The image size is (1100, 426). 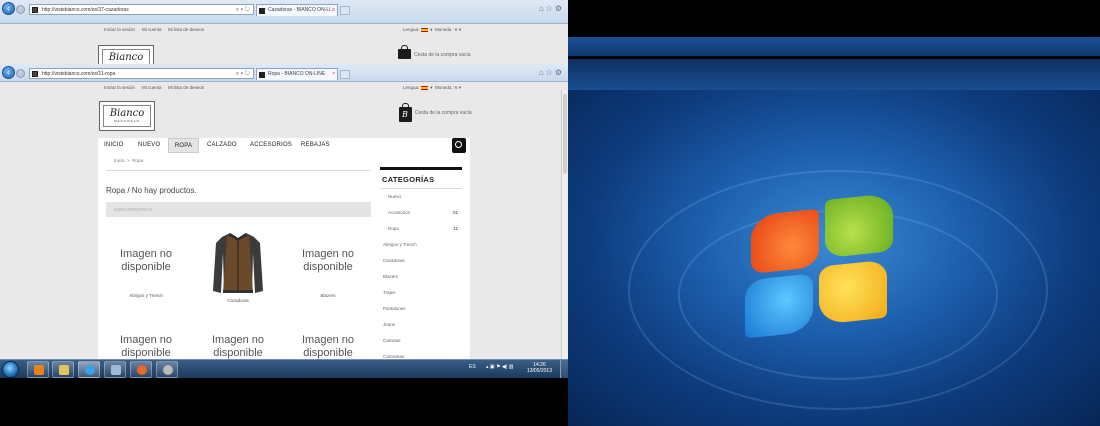 I want to click on clock: 14:26 13/05/2013, so click(x=539, y=368).